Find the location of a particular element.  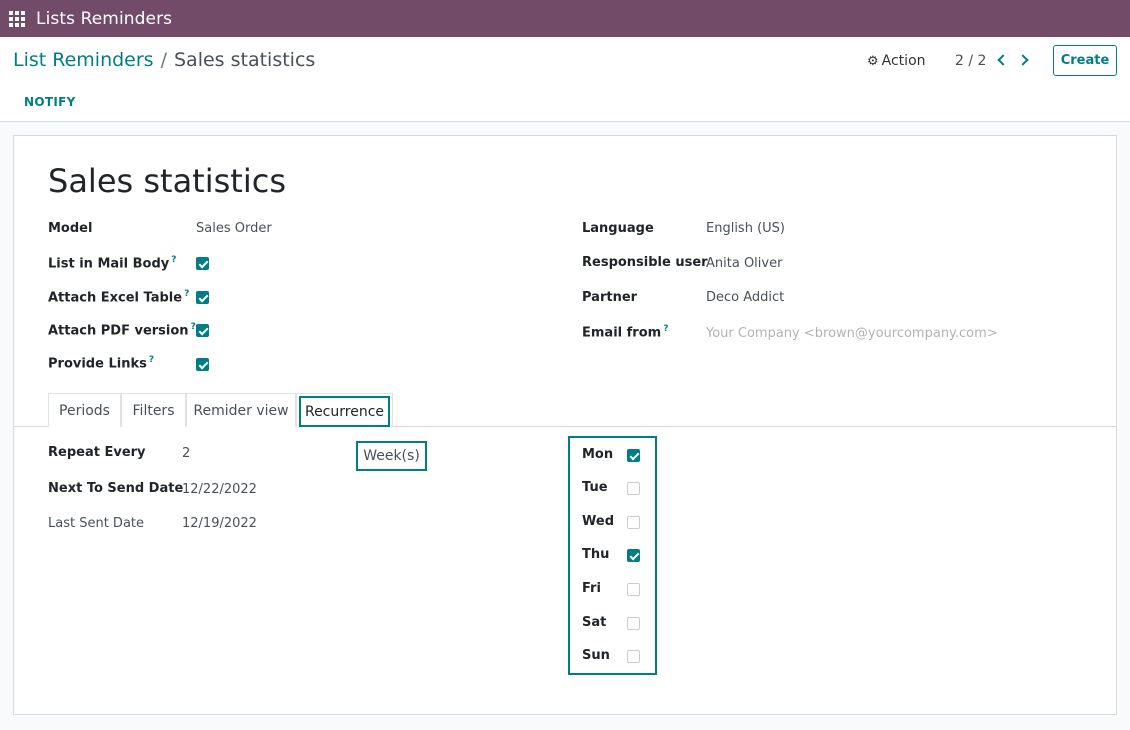

day-label-tue: Tue is located at coordinates (595, 487).